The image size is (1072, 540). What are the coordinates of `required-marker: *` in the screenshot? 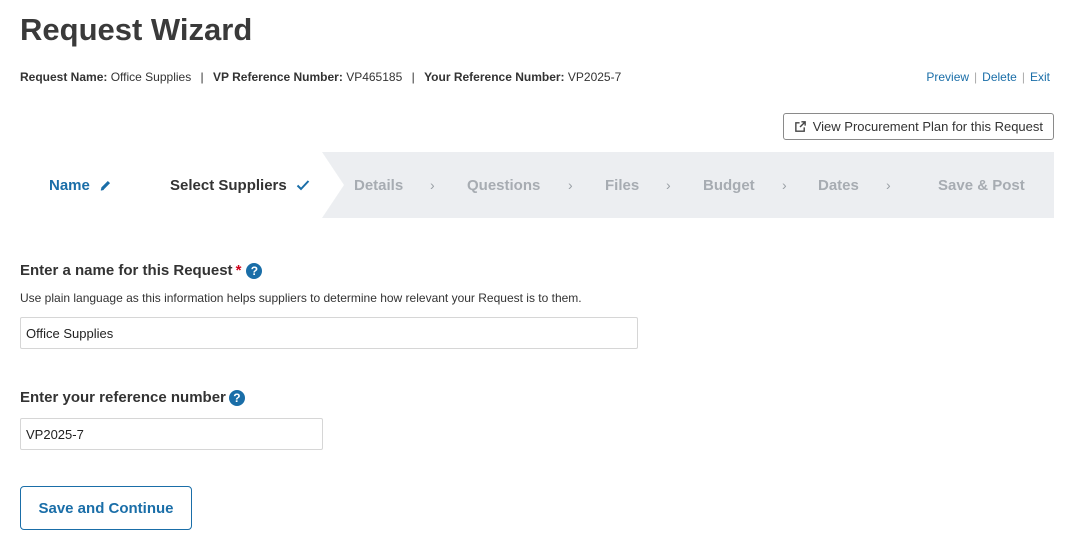 It's located at (238, 270).